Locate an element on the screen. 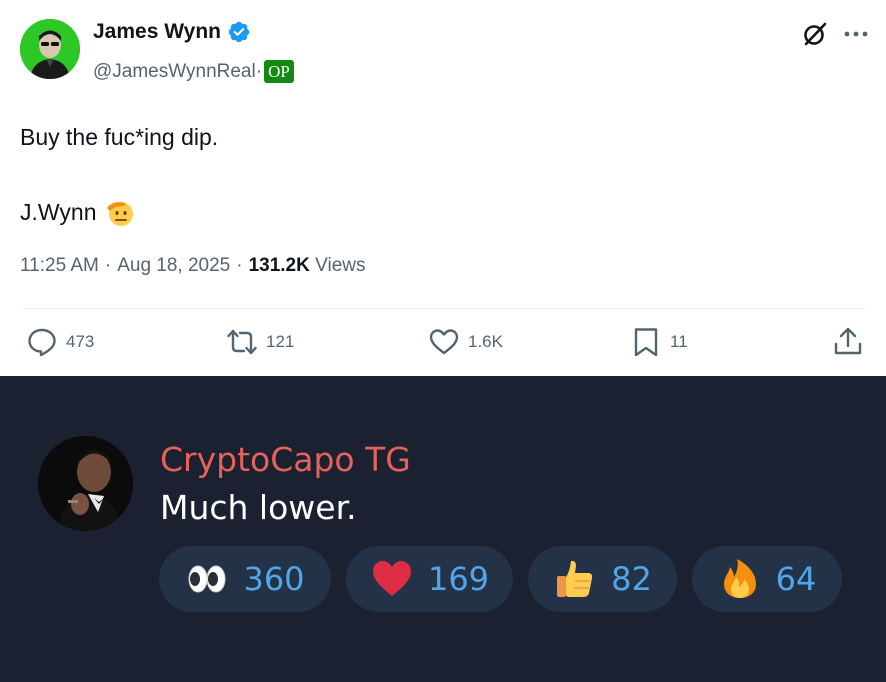 The height and width of the screenshot is (682, 886). more-options-icon is located at coordinates (856, 34).